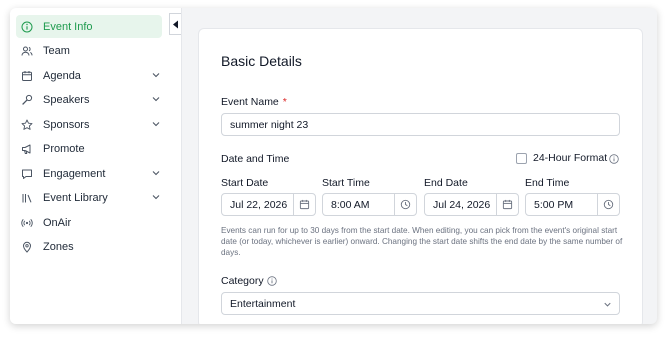  I want to click on start-date-label: Start Date, so click(245, 183).